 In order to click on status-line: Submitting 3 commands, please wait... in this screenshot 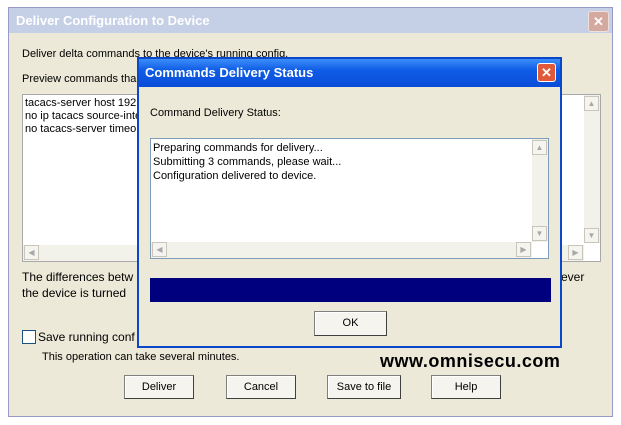, I will do `click(247, 162)`.